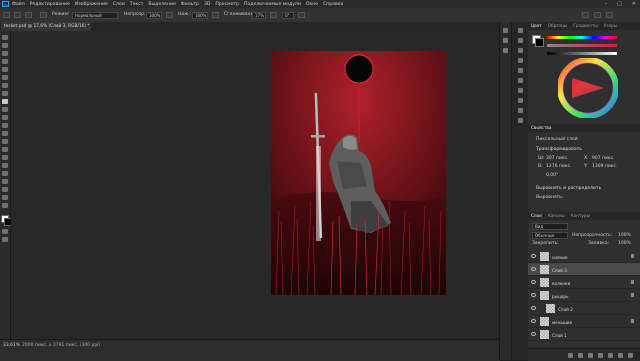  I want to click on symmetry-icon, so click(301, 15).